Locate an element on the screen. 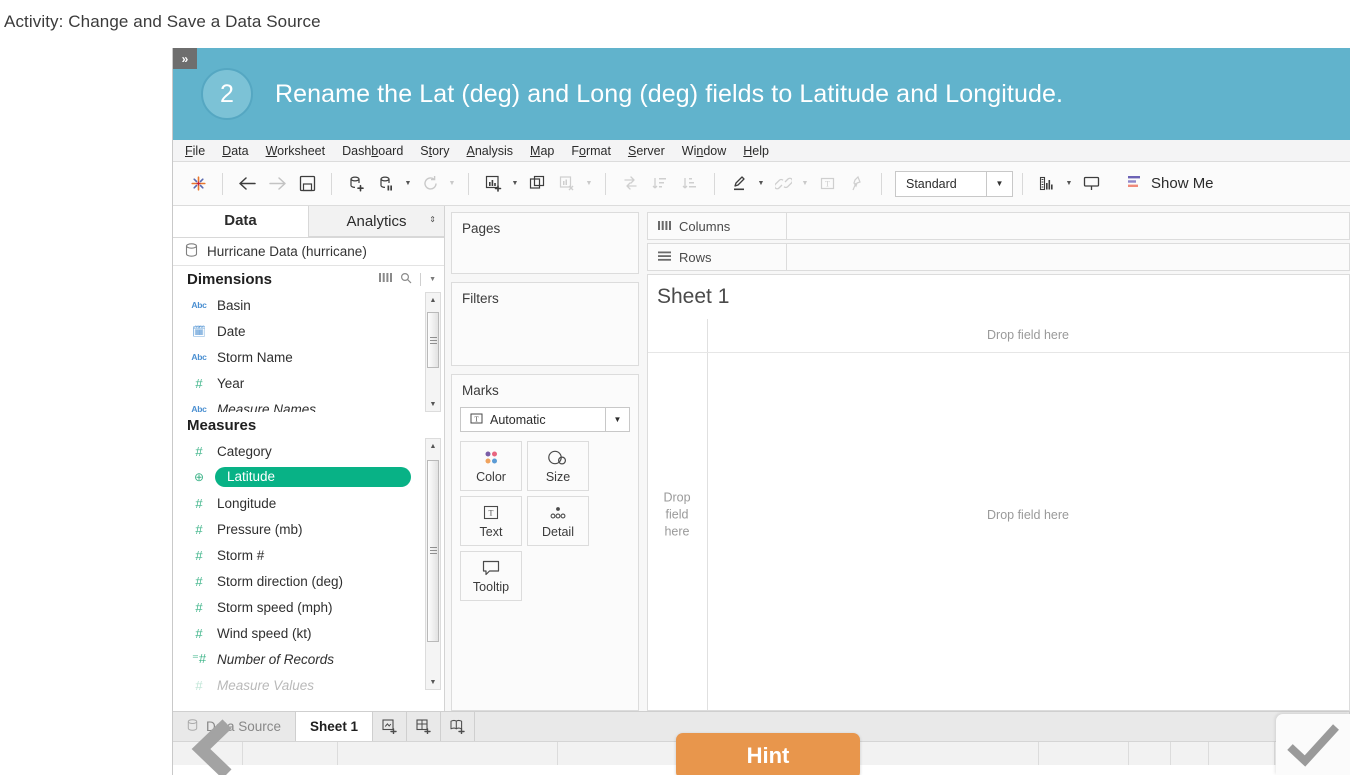  pin-pane-icon: ⇕ is located at coordinates (432, 219).